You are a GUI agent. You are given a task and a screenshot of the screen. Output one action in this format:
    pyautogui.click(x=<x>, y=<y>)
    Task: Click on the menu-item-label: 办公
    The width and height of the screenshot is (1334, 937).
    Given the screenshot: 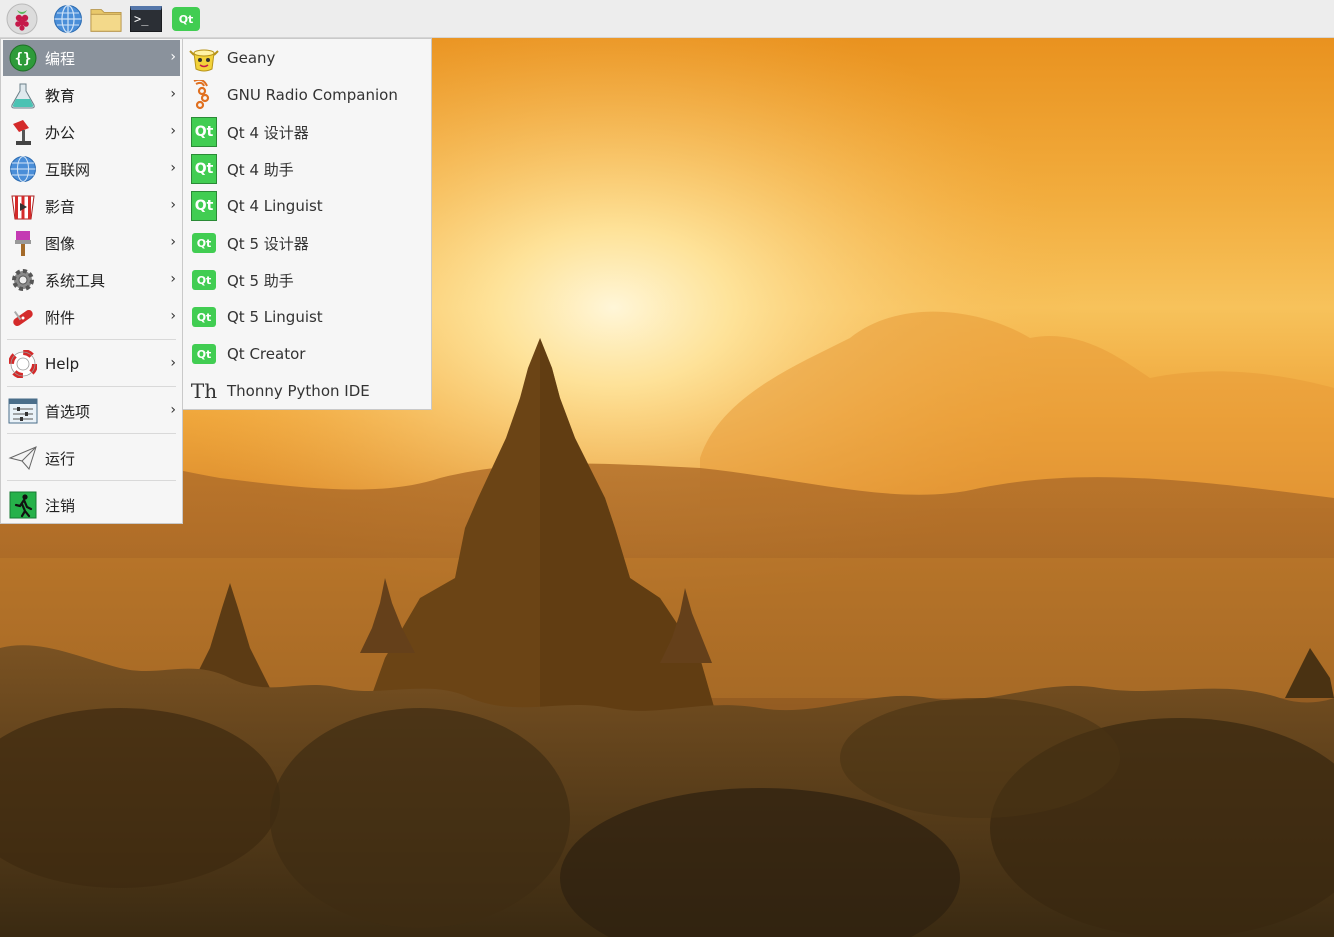 What is the action you would take?
    pyautogui.click(x=60, y=132)
    